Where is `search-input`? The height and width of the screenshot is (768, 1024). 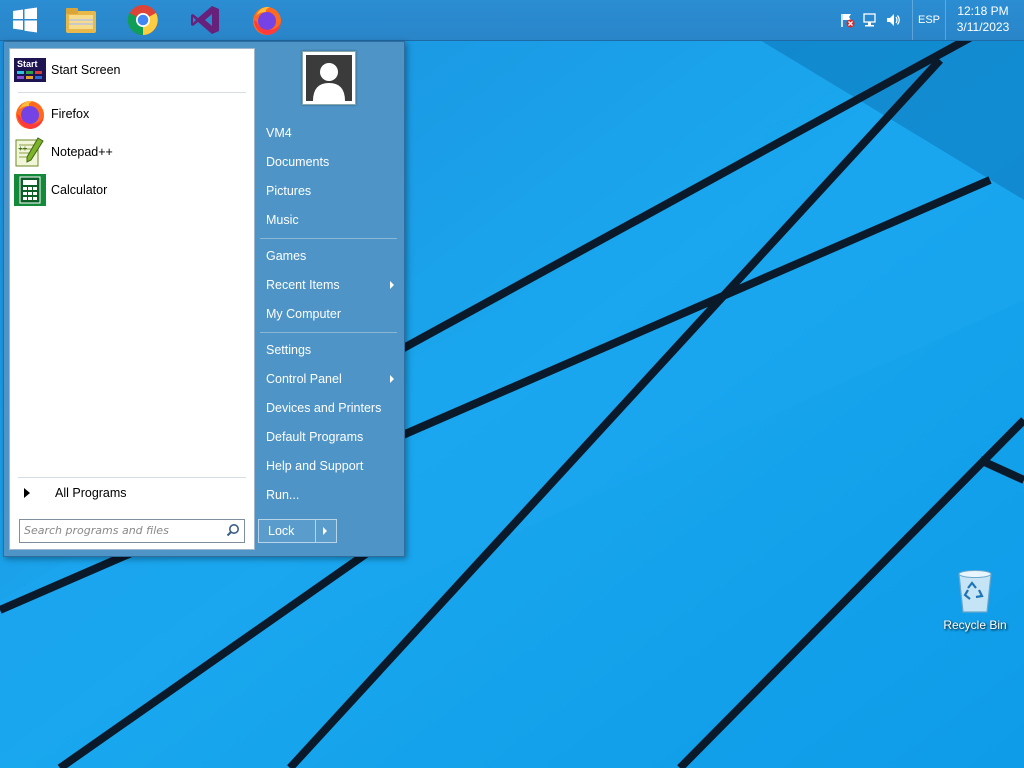 search-input is located at coordinates (122, 530).